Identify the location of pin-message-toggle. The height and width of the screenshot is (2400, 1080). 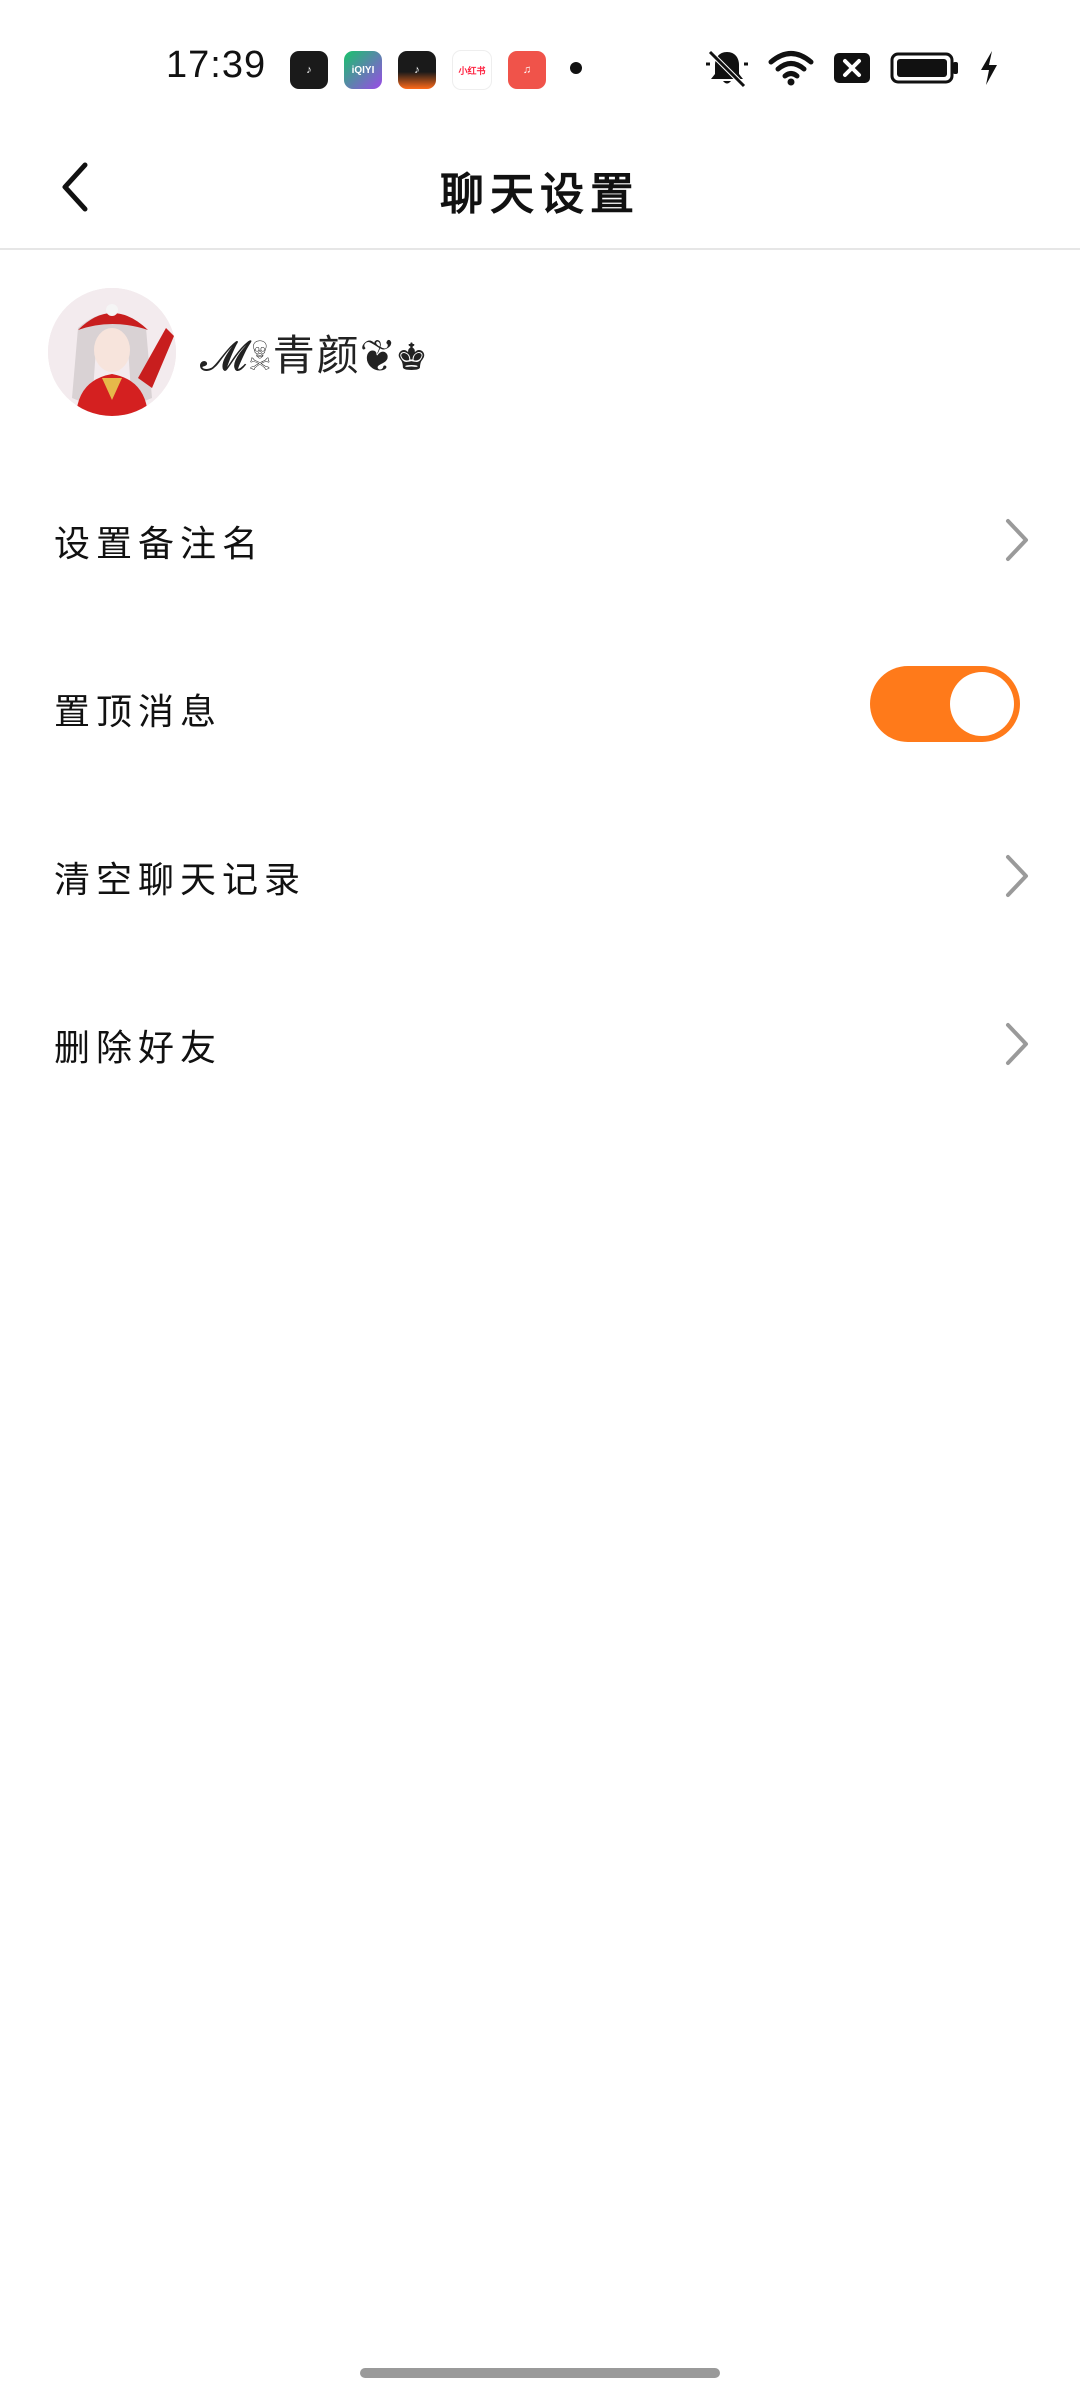
(945, 704).